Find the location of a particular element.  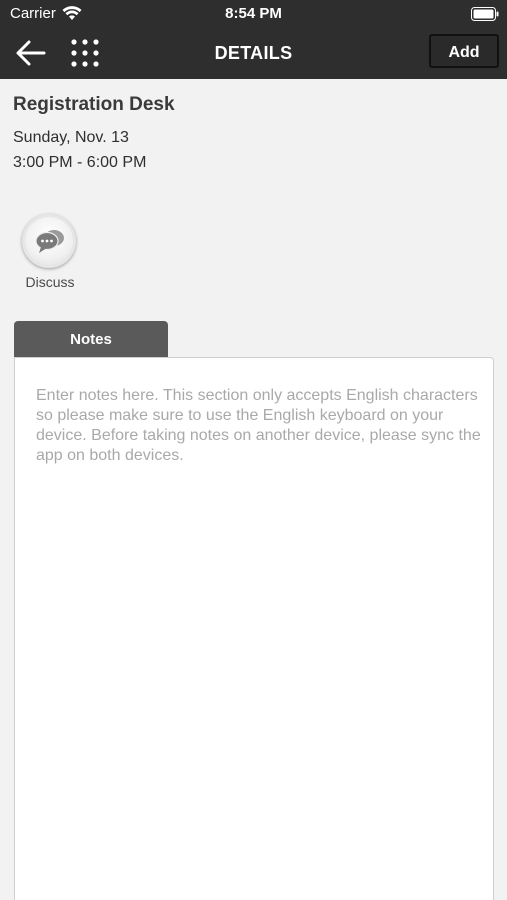

discuss-button: Discuss is located at coordinates (50, 252).